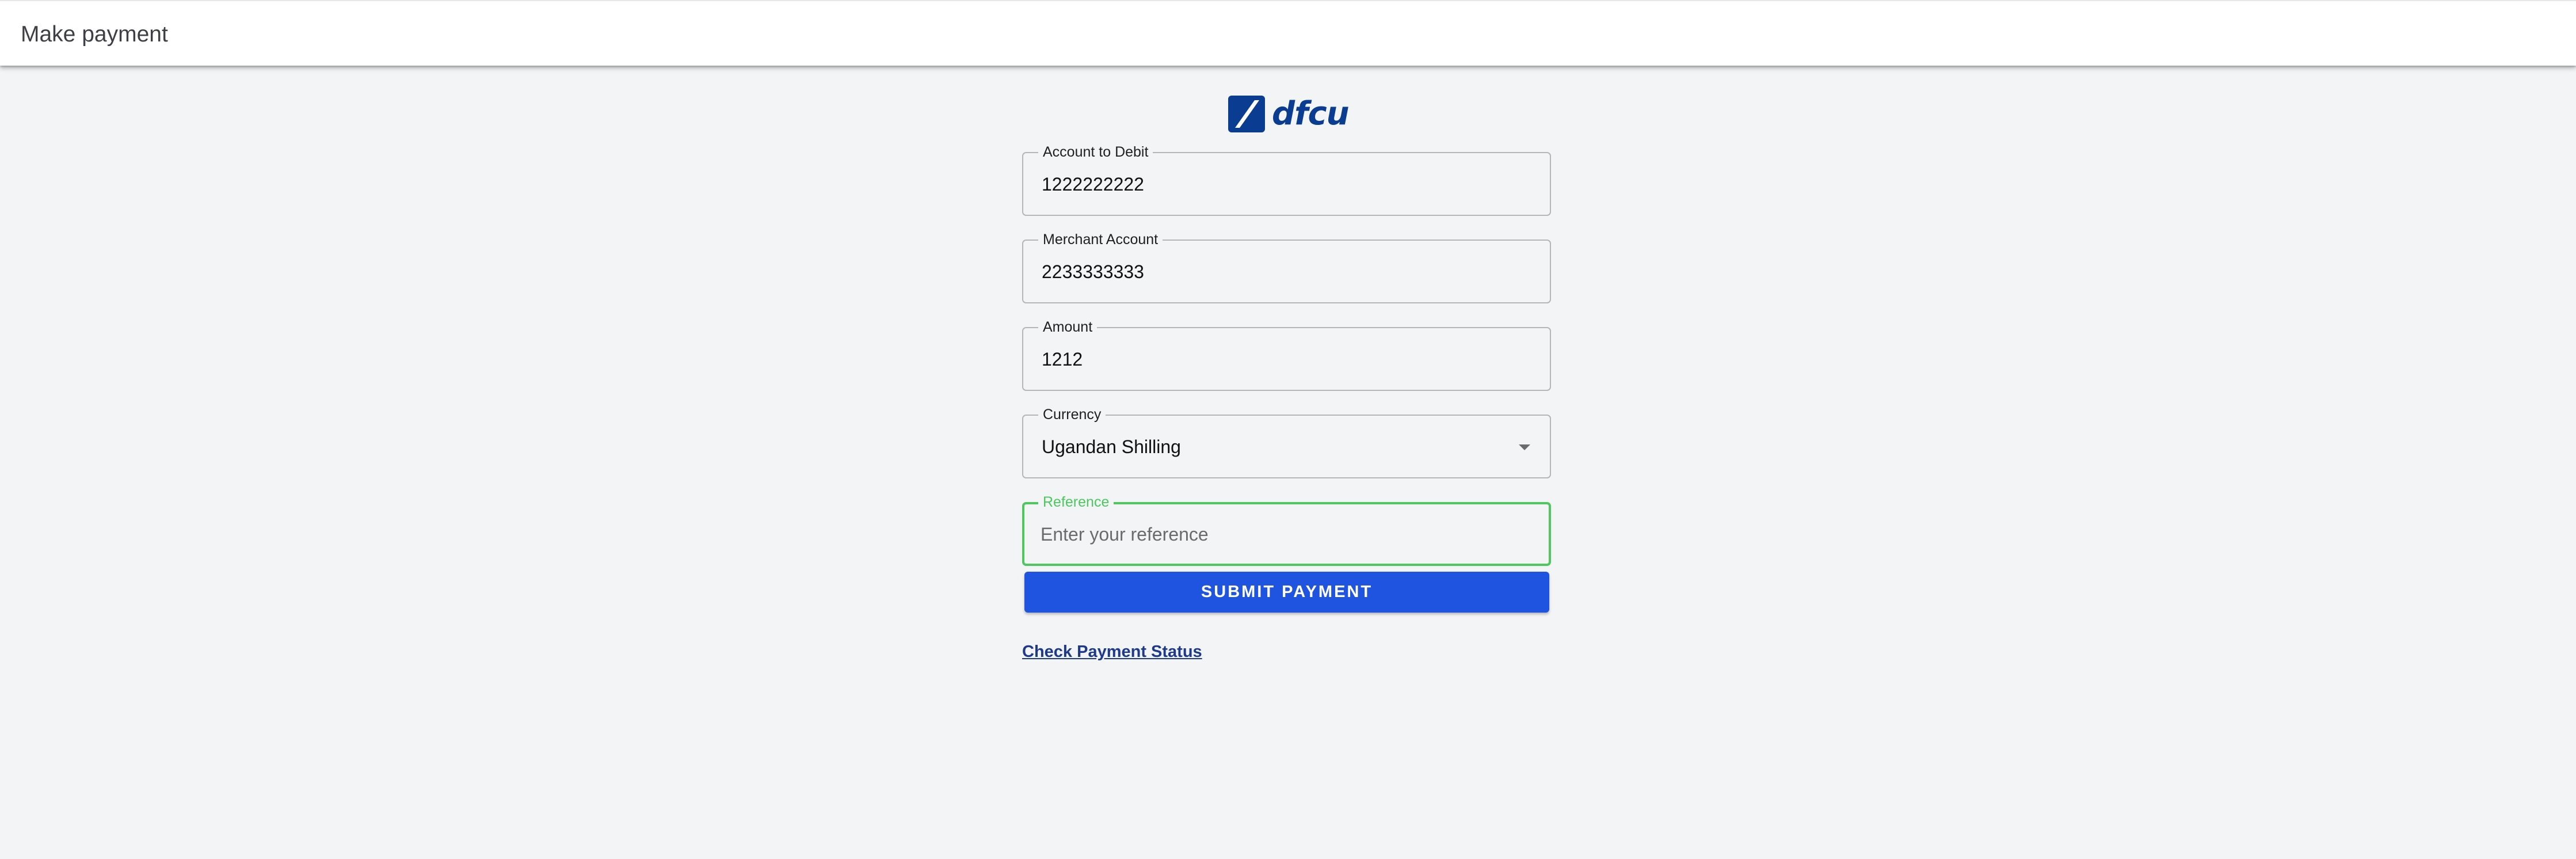 Image resolution: width=2576 pixels, height=859 pixels. I want to click on currency-value: Ugandan Shilling, so click(1111, 446).